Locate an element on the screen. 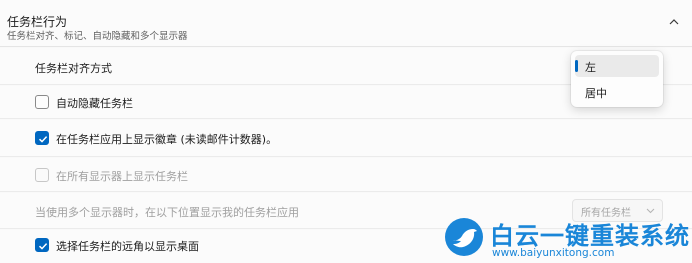  all-displays-checkbox is located at coordinates (42, 175).